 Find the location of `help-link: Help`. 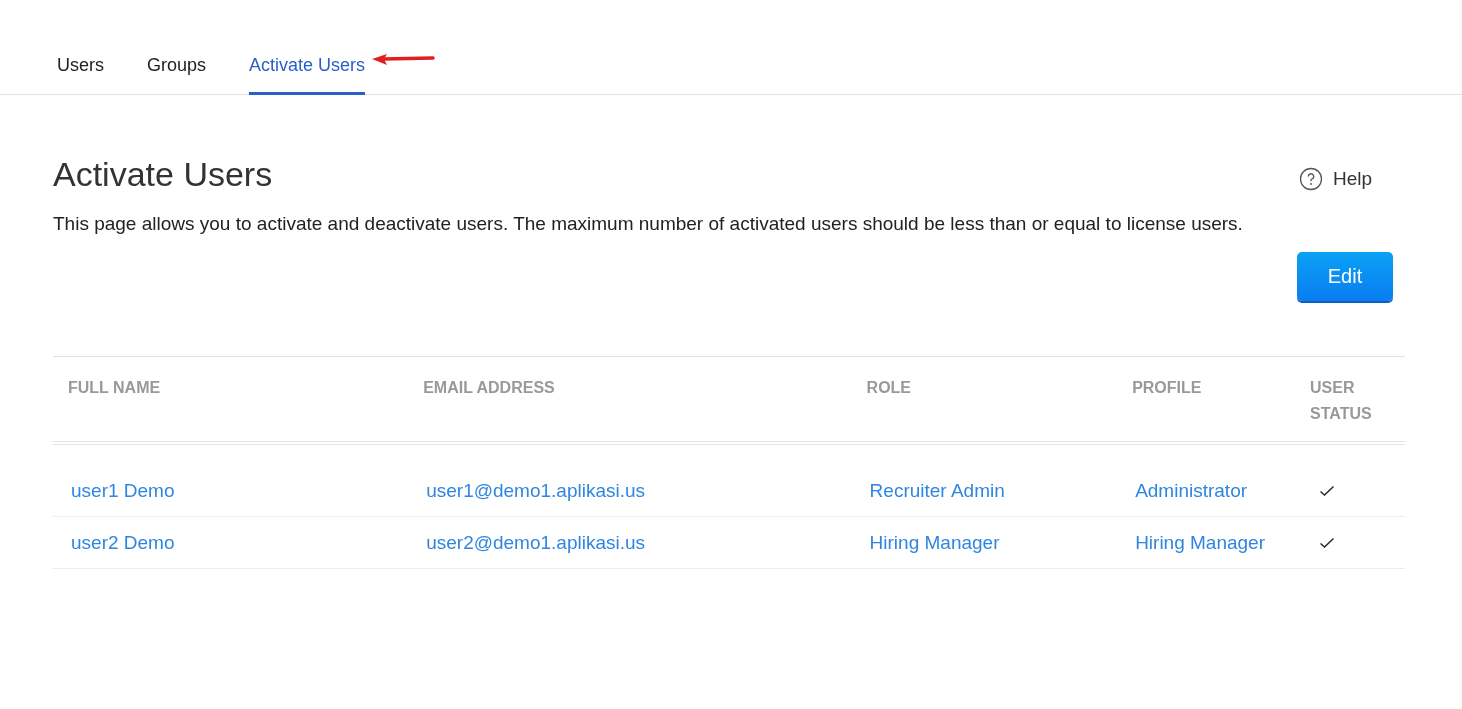

help-link: Help is located at coordinates (1335, 179).